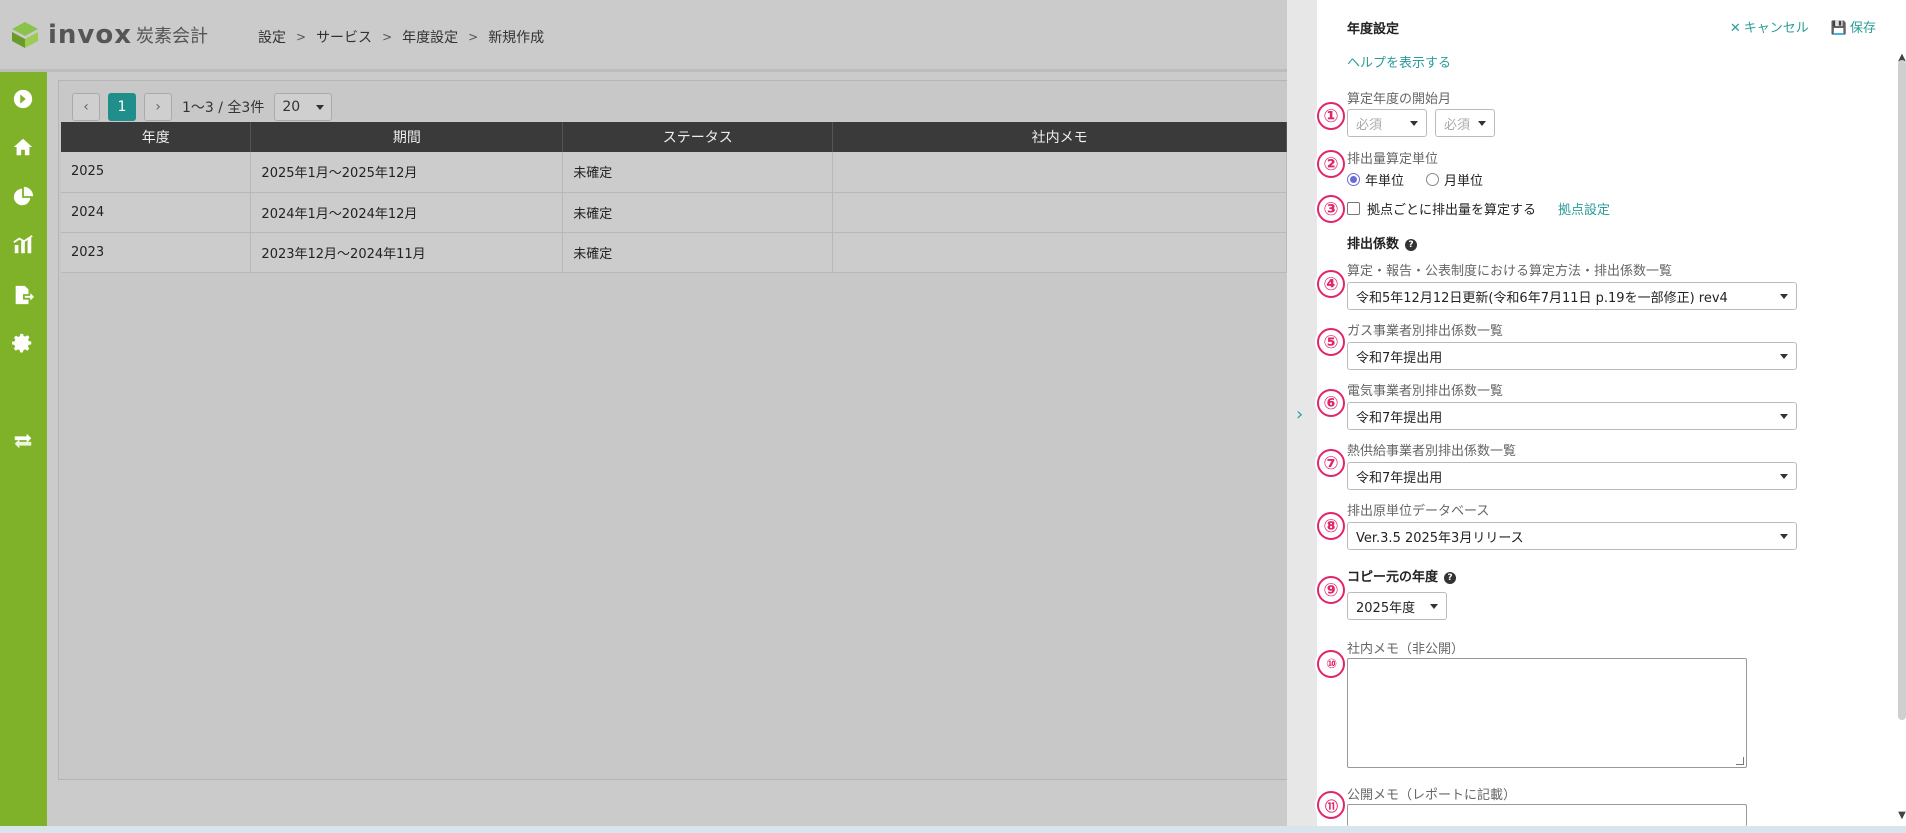 This screenshot has width=1906, height=833. Describe the element at coordinates (1399, 99) in the screenshot. I see `start-month-label: 算定年度の開始月` at that location.